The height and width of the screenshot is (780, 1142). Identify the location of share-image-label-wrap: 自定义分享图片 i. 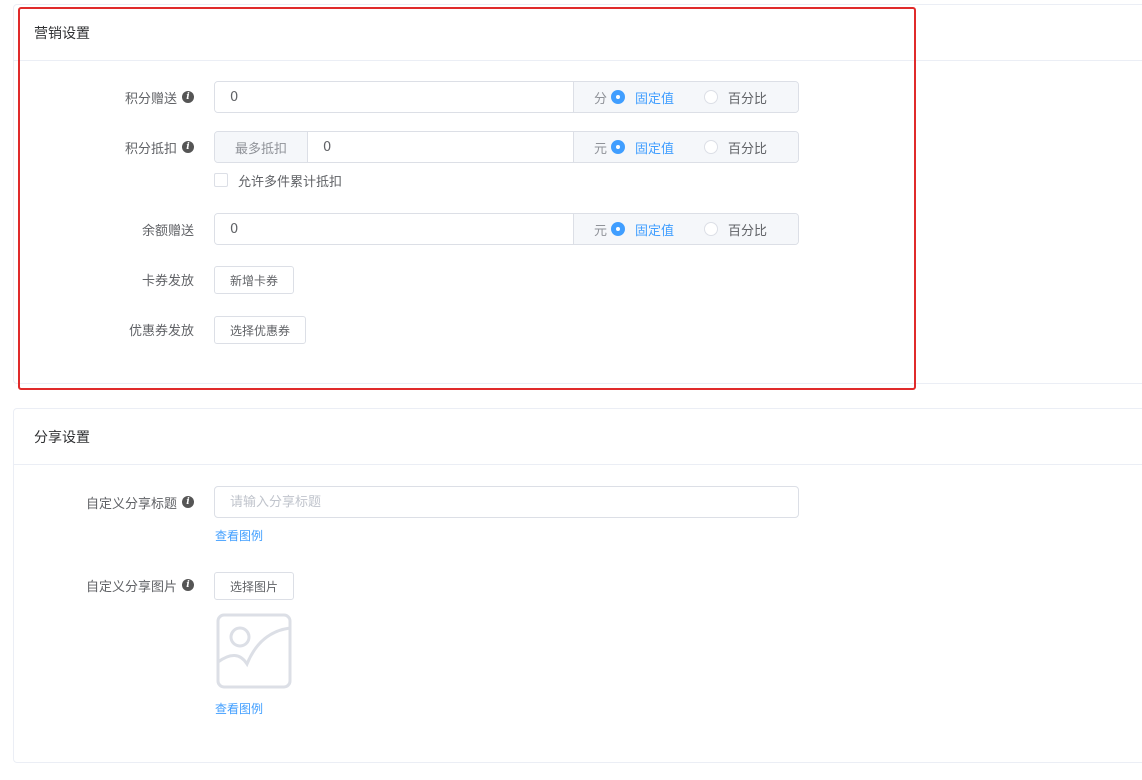
(97, 585).